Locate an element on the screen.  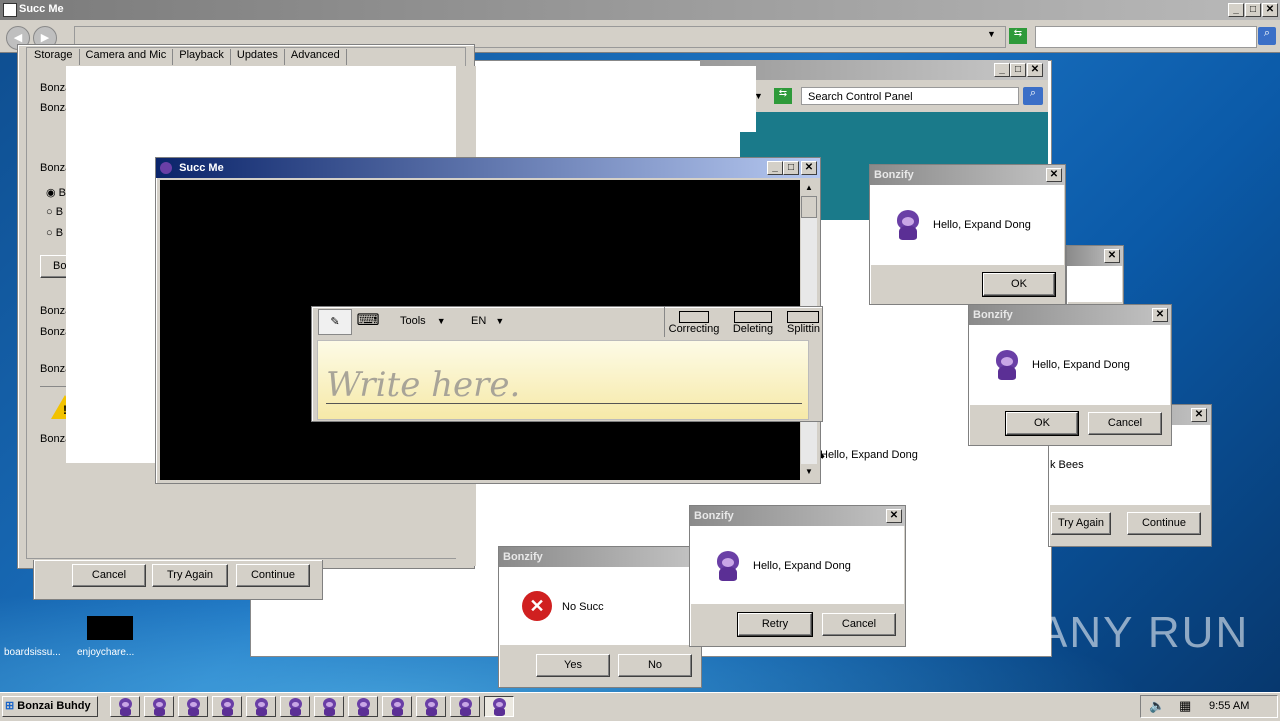
tab-camera-mic: Camera and Mic is located at coordinates (127, 57).